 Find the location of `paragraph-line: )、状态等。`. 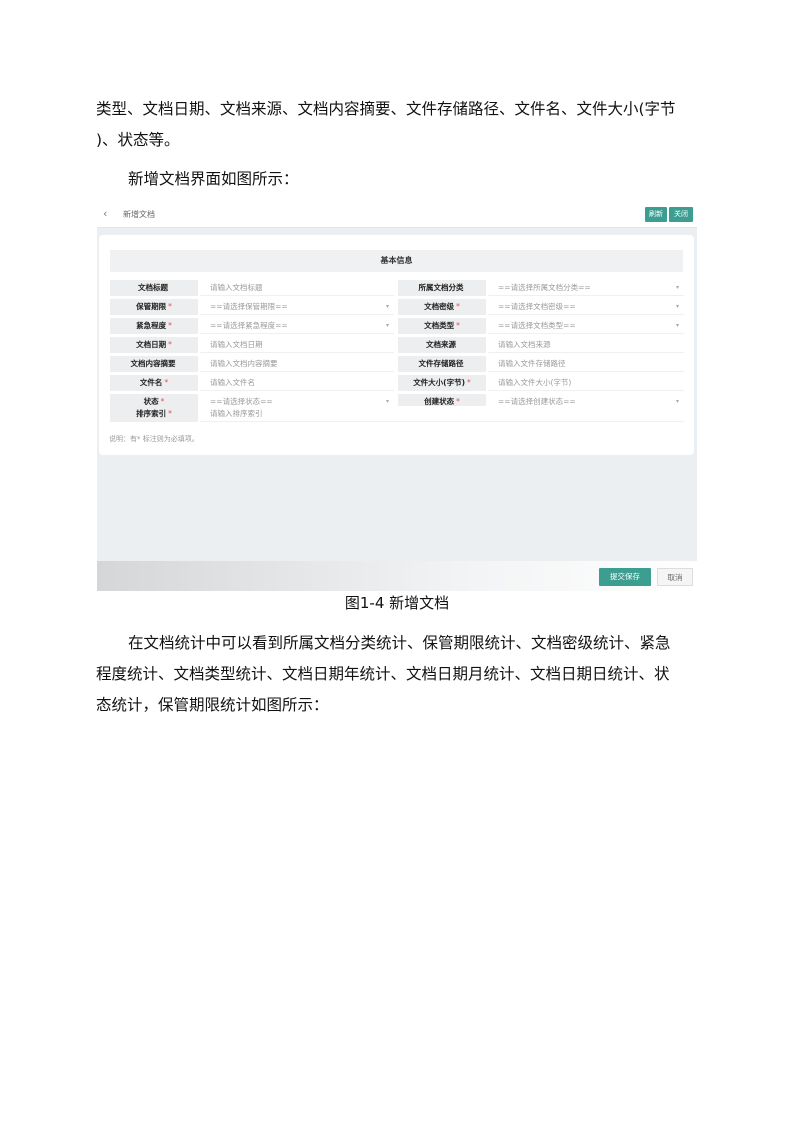

paragraph-line: )、状态等。 is located at coordinates (138, 140).